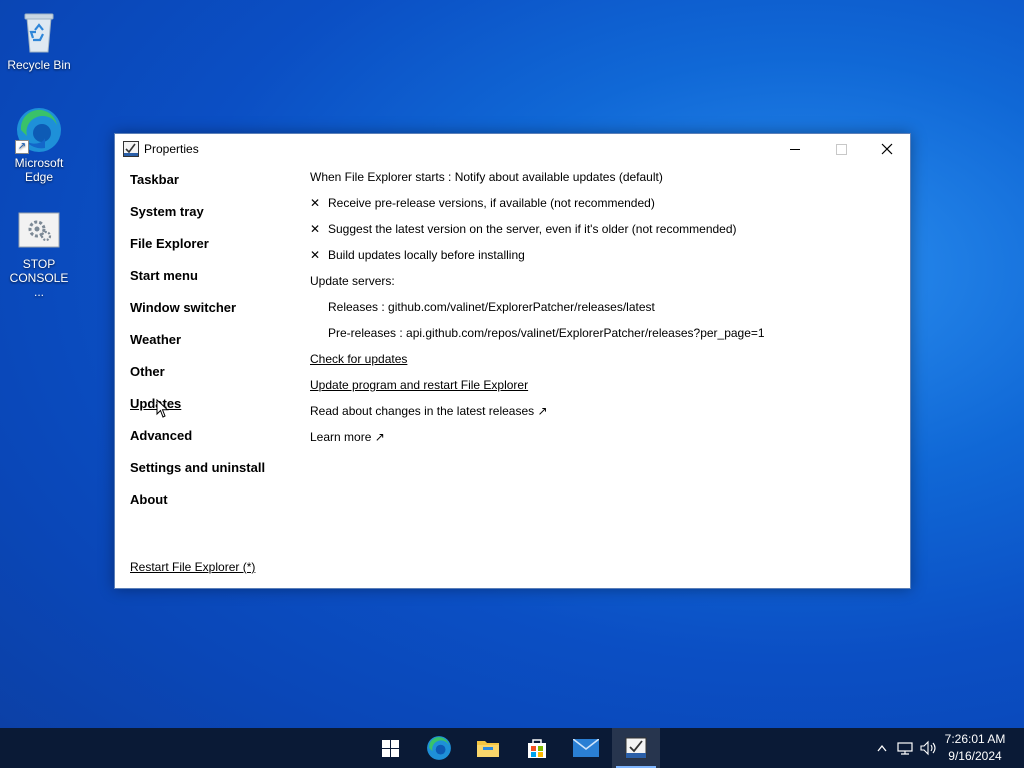 This screenshot has height=768, width=1024. Describe the element at coordinates (426, 255) in the screenshot. I see `option-label: Build updates locally before installing` at that location.